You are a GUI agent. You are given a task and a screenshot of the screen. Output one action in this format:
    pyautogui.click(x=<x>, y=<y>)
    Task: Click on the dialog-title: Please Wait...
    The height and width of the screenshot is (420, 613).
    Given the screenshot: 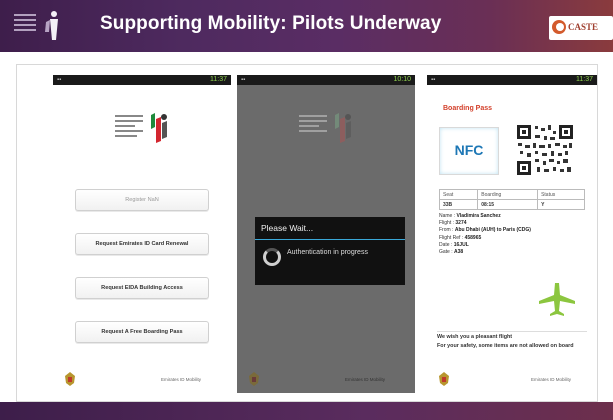 What is the action you would take?
    pyautogui.click(x=287, y=228)
    